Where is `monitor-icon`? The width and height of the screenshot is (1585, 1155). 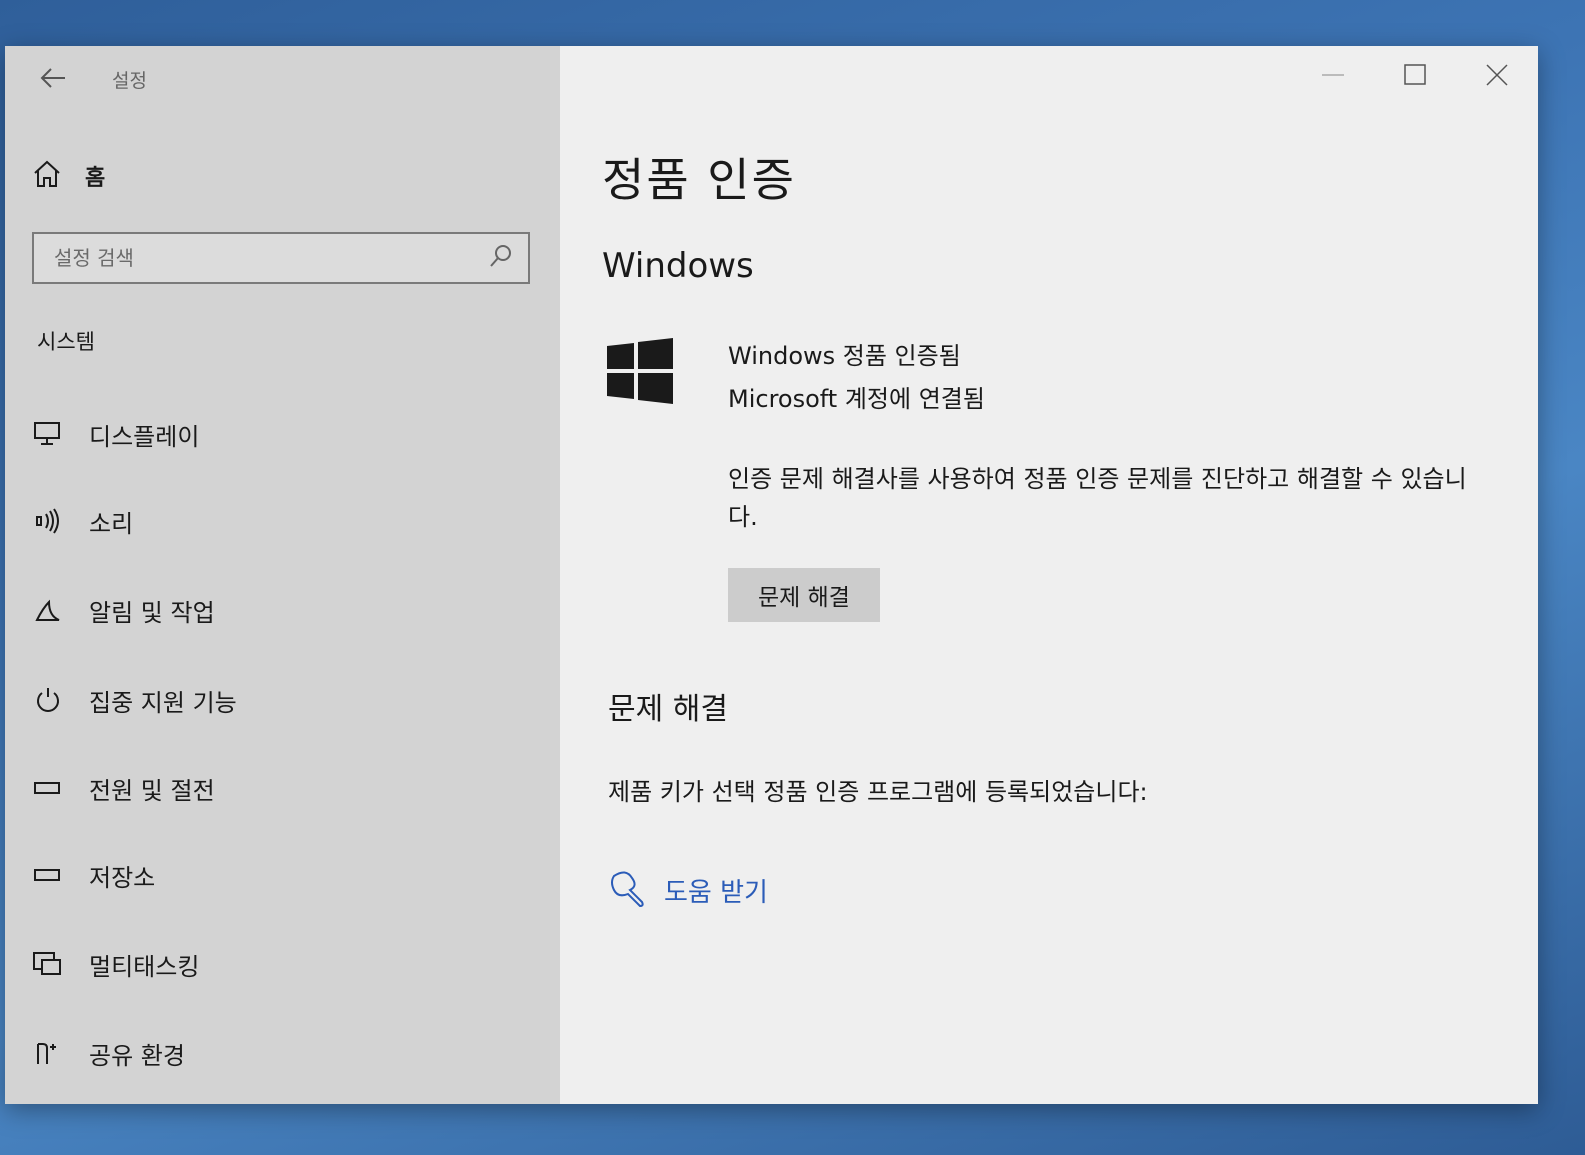 monitor-icon is located at coordinates (48, 434).